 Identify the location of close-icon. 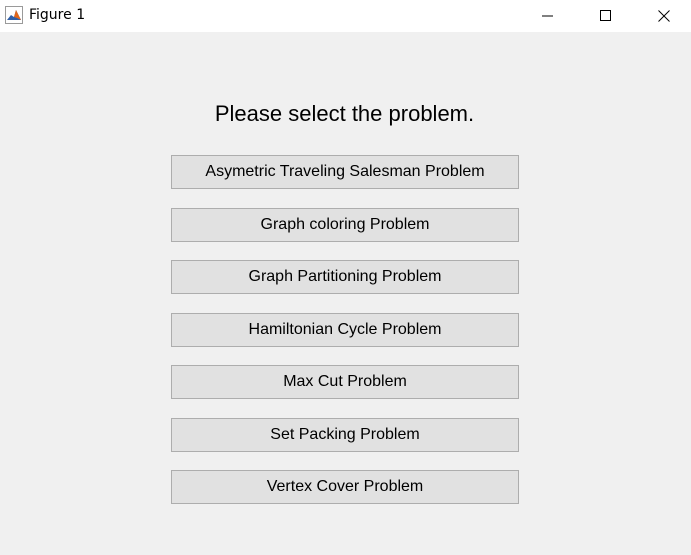
(664, 16).